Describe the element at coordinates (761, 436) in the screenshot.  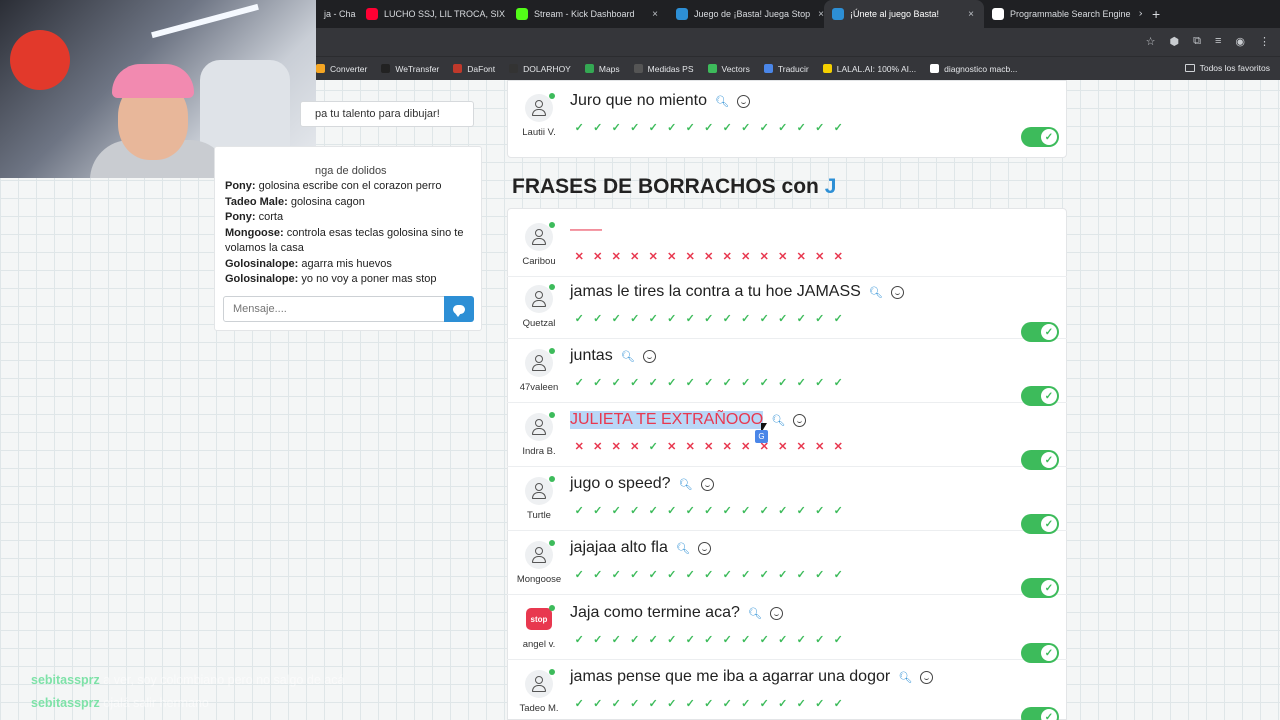
I see `translate-icon: G` at that location.